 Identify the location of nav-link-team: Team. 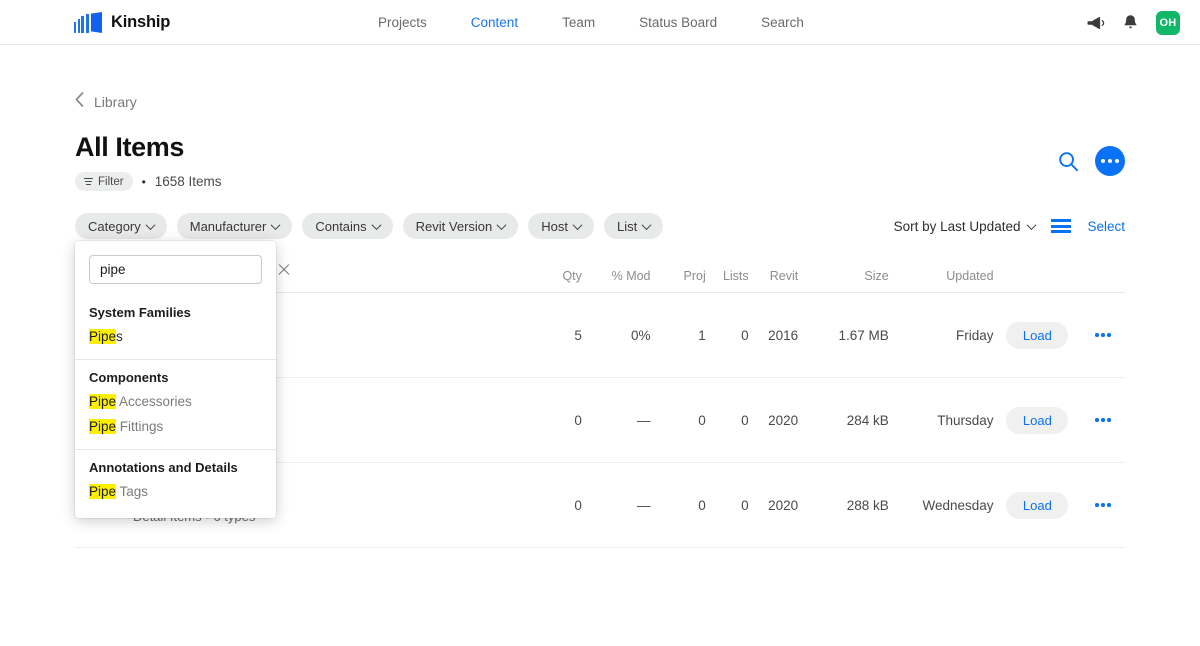
(578, 22).